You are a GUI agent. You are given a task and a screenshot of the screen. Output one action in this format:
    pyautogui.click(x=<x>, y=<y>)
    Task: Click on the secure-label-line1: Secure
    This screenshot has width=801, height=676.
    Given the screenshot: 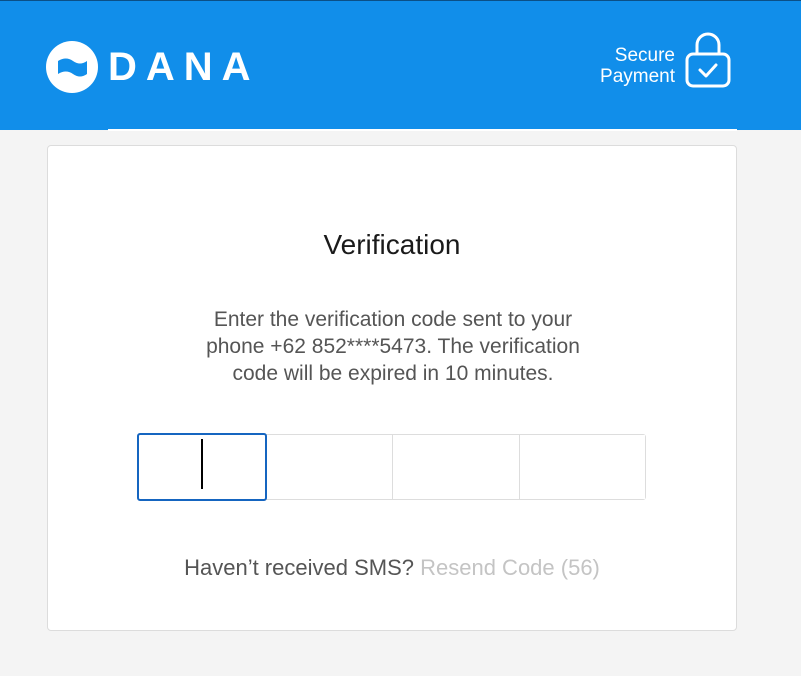 What is the action you would take?
    pyautogui.click(x=644, y=55)
    